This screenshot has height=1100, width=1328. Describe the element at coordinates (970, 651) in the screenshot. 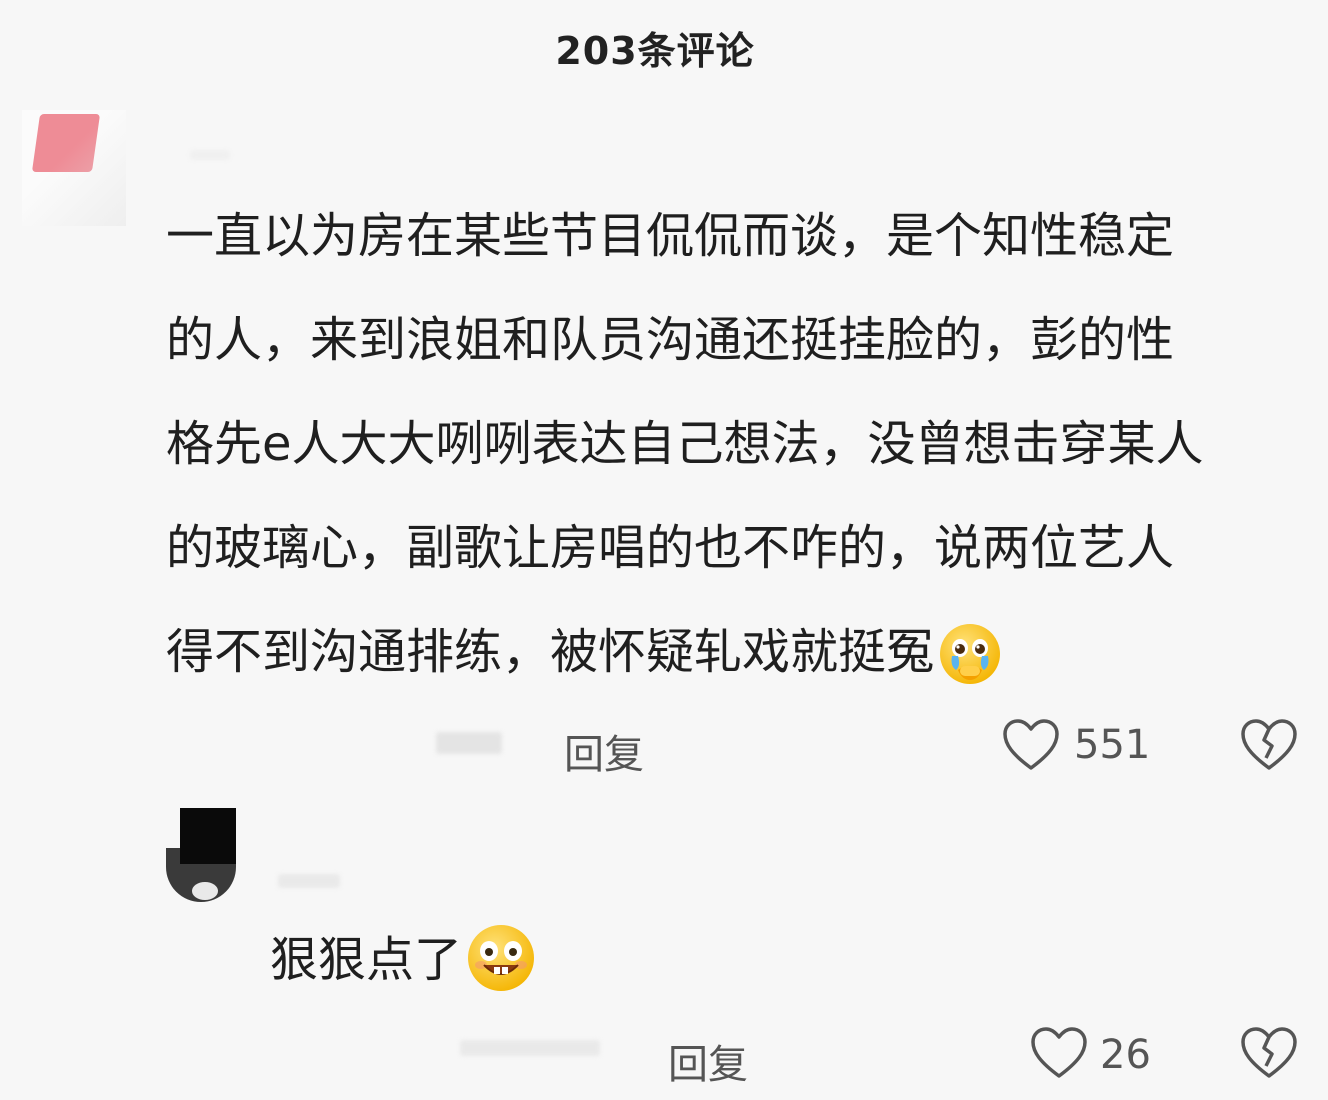

I see `crying-face-emoji-icon` at that location.